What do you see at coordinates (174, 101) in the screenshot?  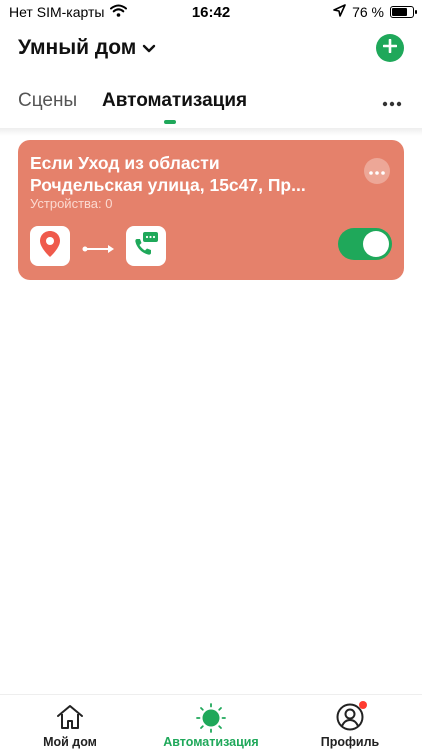 I see `tab-automation: Автоматизация` at bounding box center [174, 101].